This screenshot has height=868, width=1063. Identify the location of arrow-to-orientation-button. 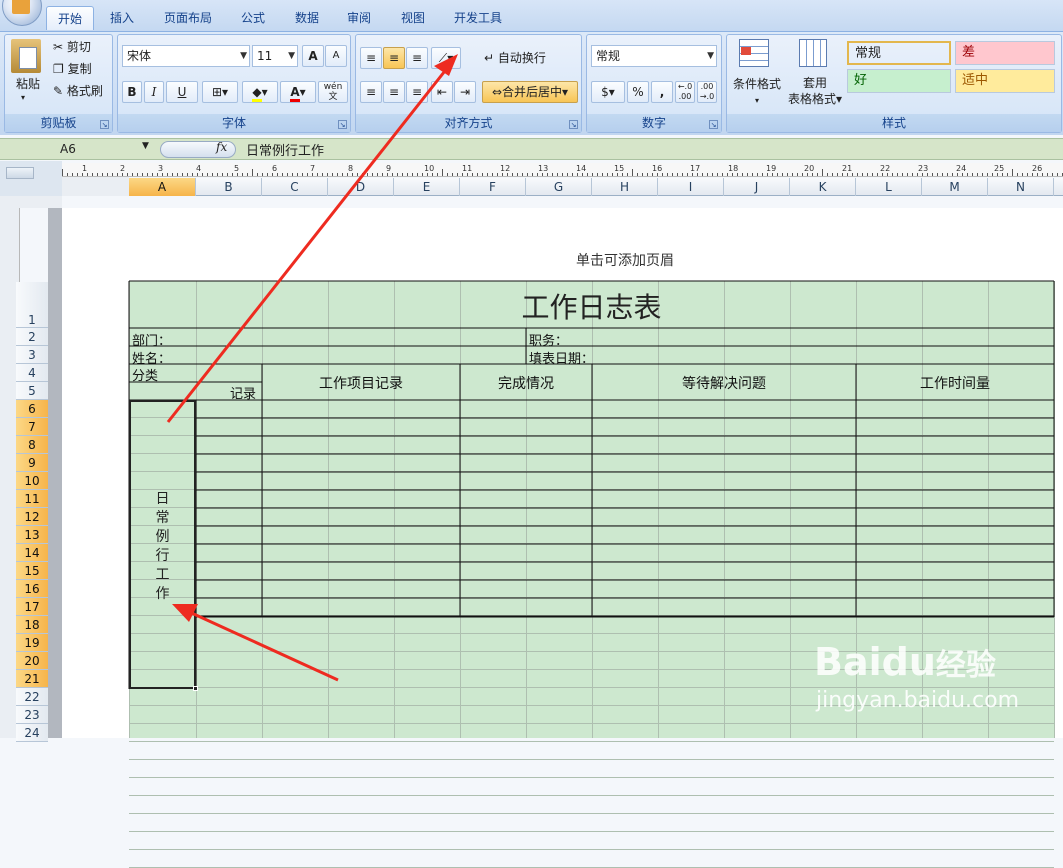
(310, 242).